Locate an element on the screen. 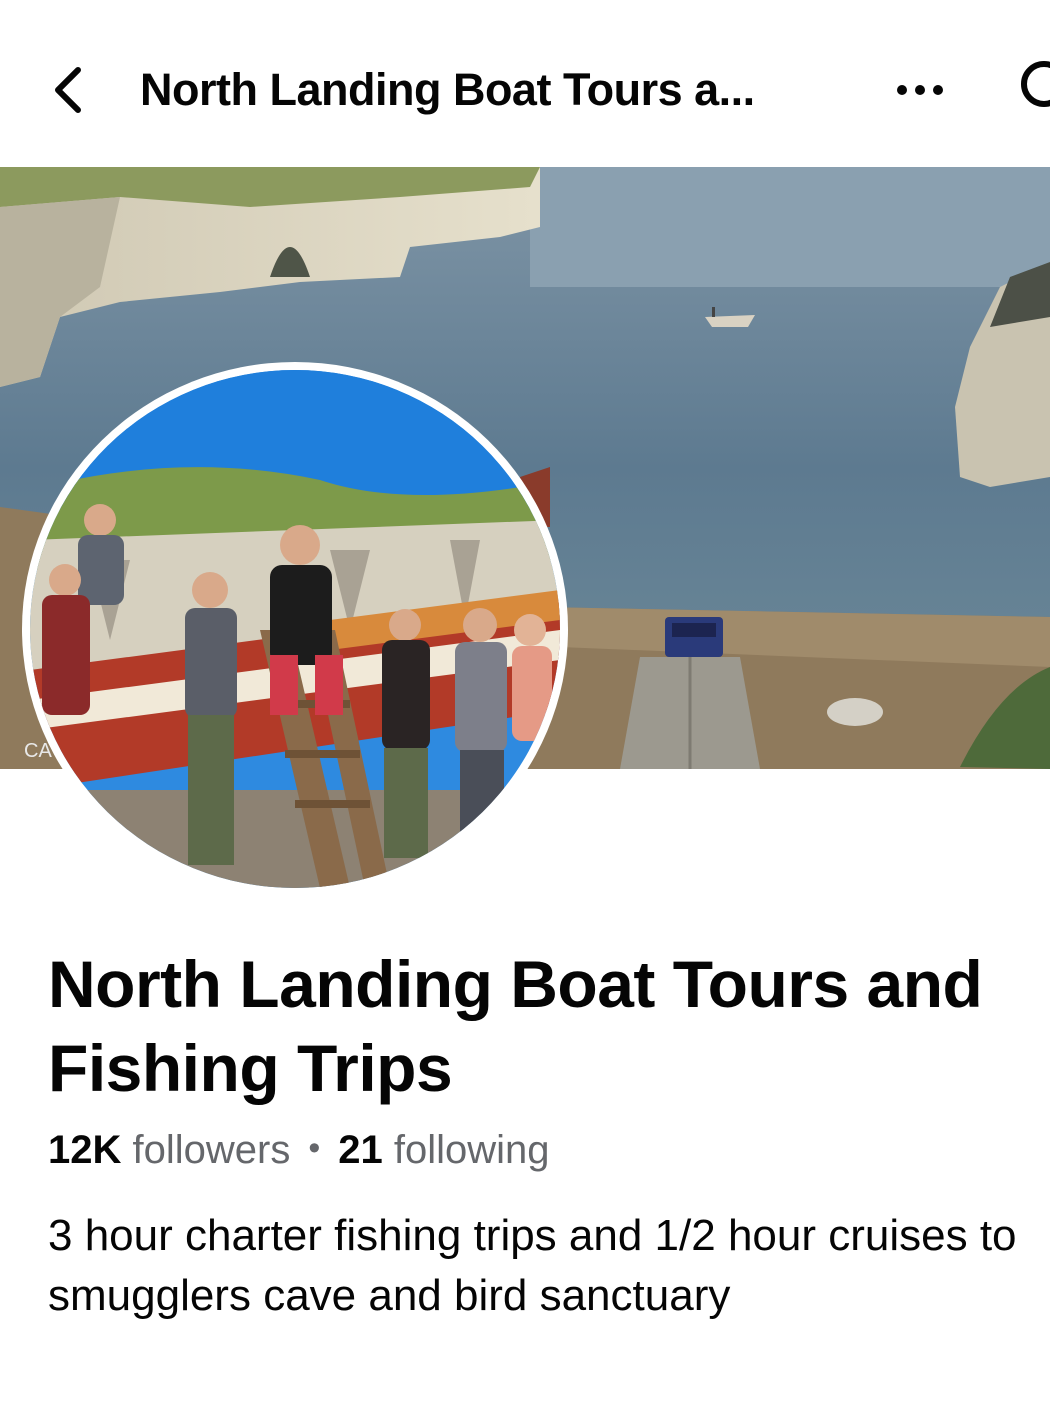 This screenshot has width=1050, height=1404. more-horizontal-icon is located at coordinates (920, 90).